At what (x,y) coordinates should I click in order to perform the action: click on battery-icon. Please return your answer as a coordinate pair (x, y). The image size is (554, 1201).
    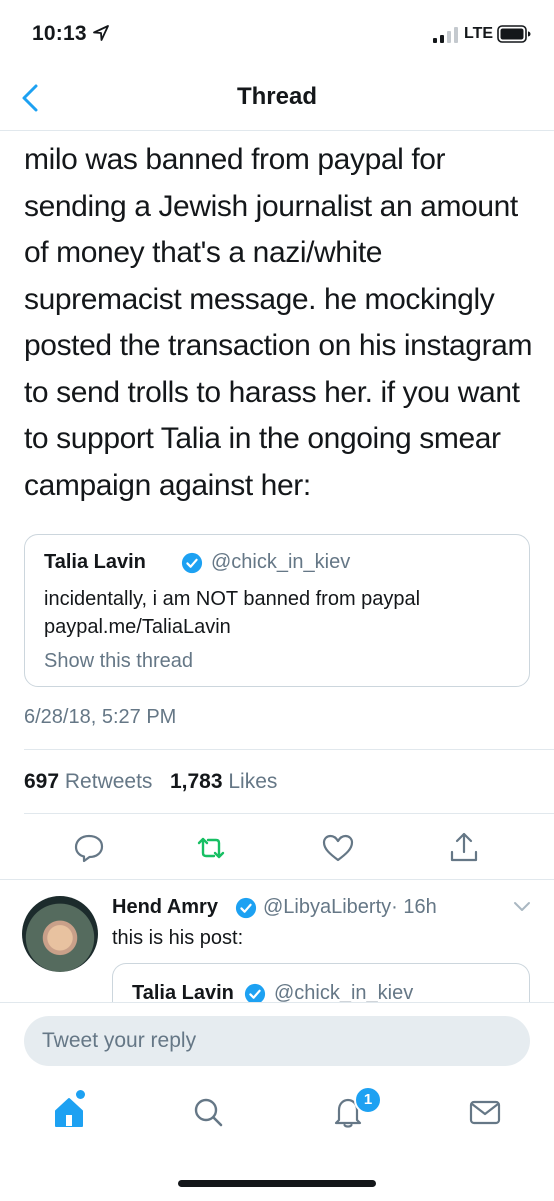
    Looking at the image, I should click on (514, 34).